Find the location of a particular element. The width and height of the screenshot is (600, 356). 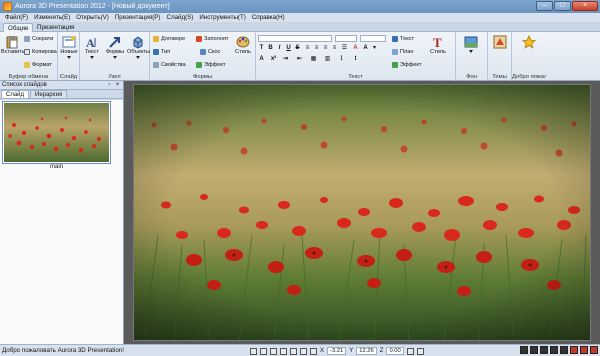

pin-icon: ▫ is located at coordinates (109, 85).